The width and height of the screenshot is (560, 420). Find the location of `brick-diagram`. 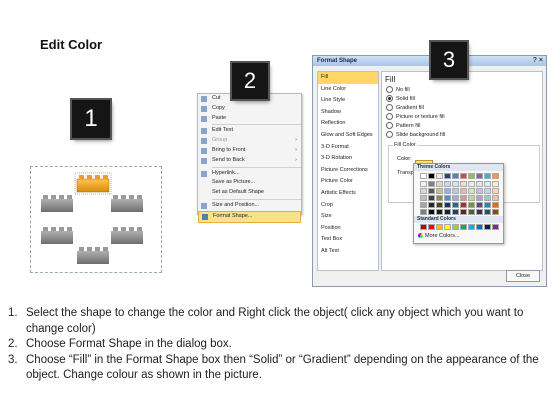

brick-diagram is located at coordinates (96, 219).